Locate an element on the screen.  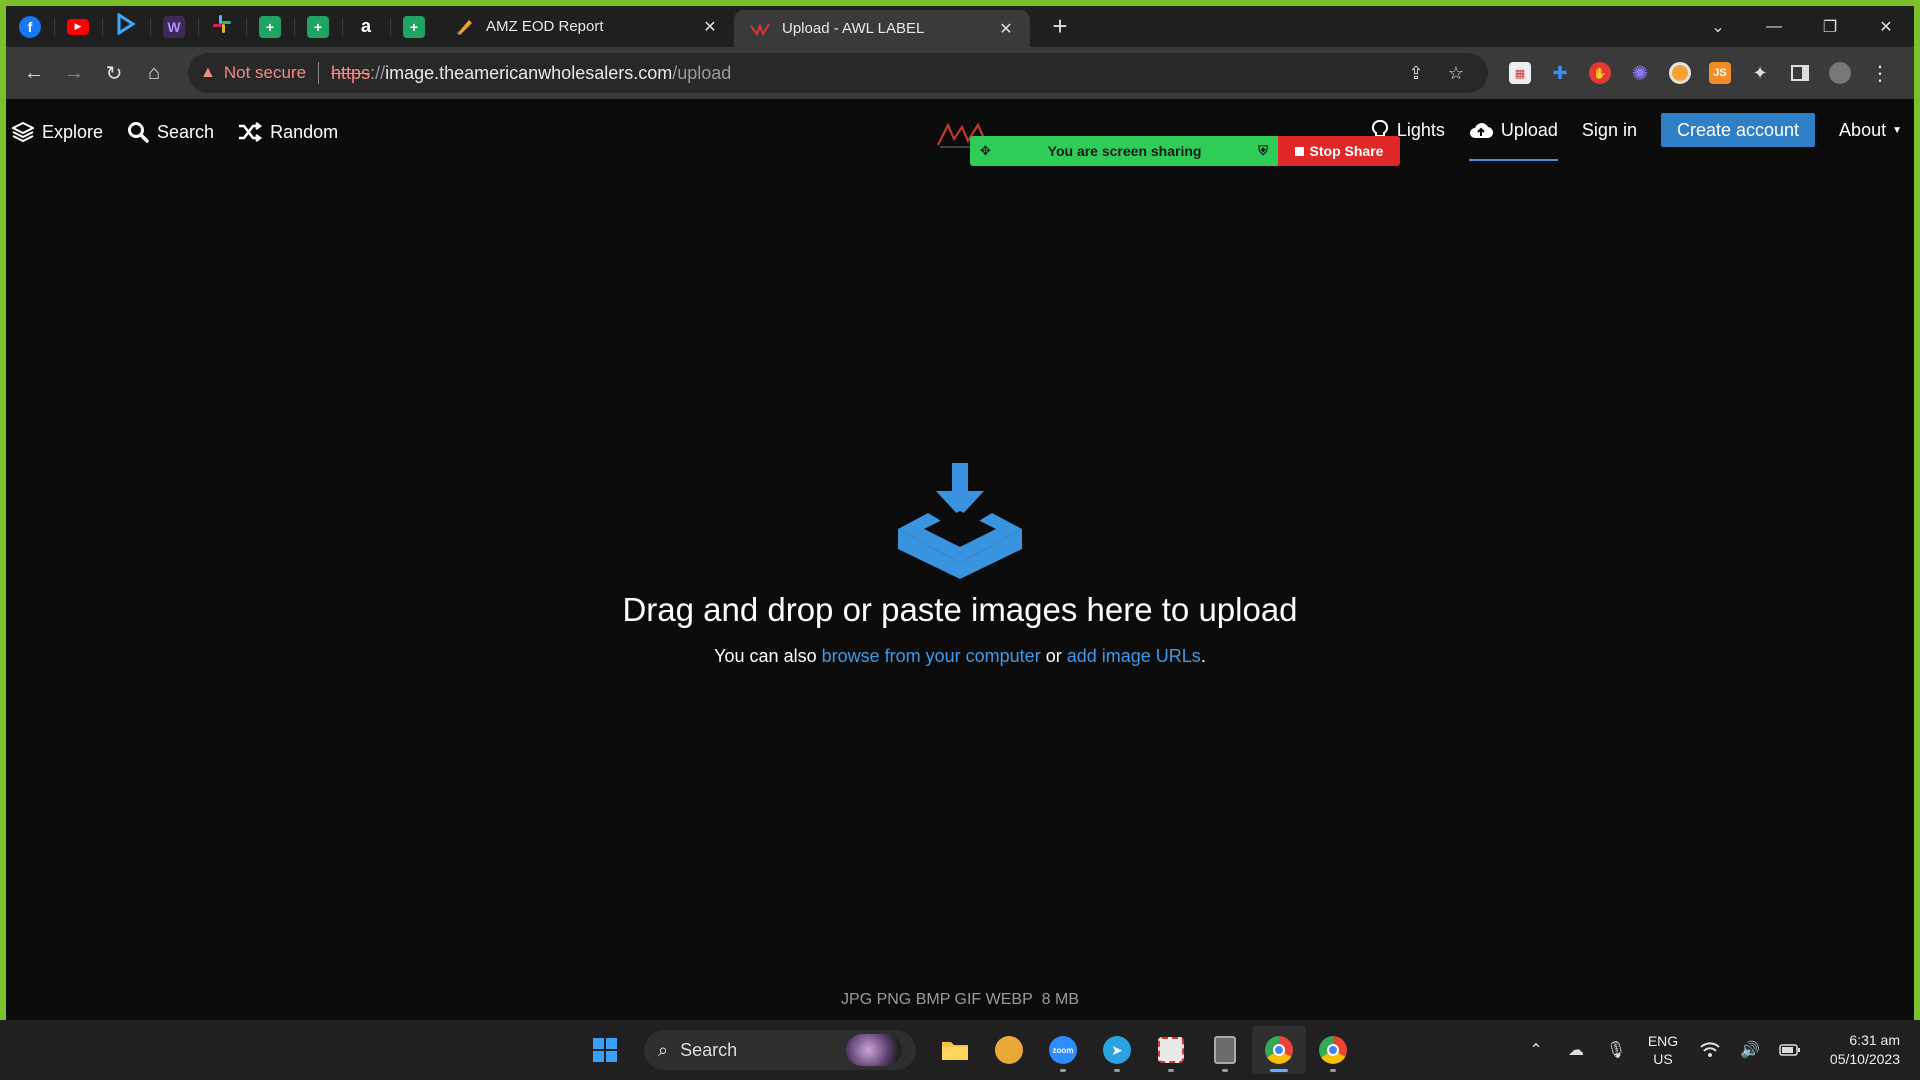
restore-button: ❐ is located at coordinates (1830, 26).